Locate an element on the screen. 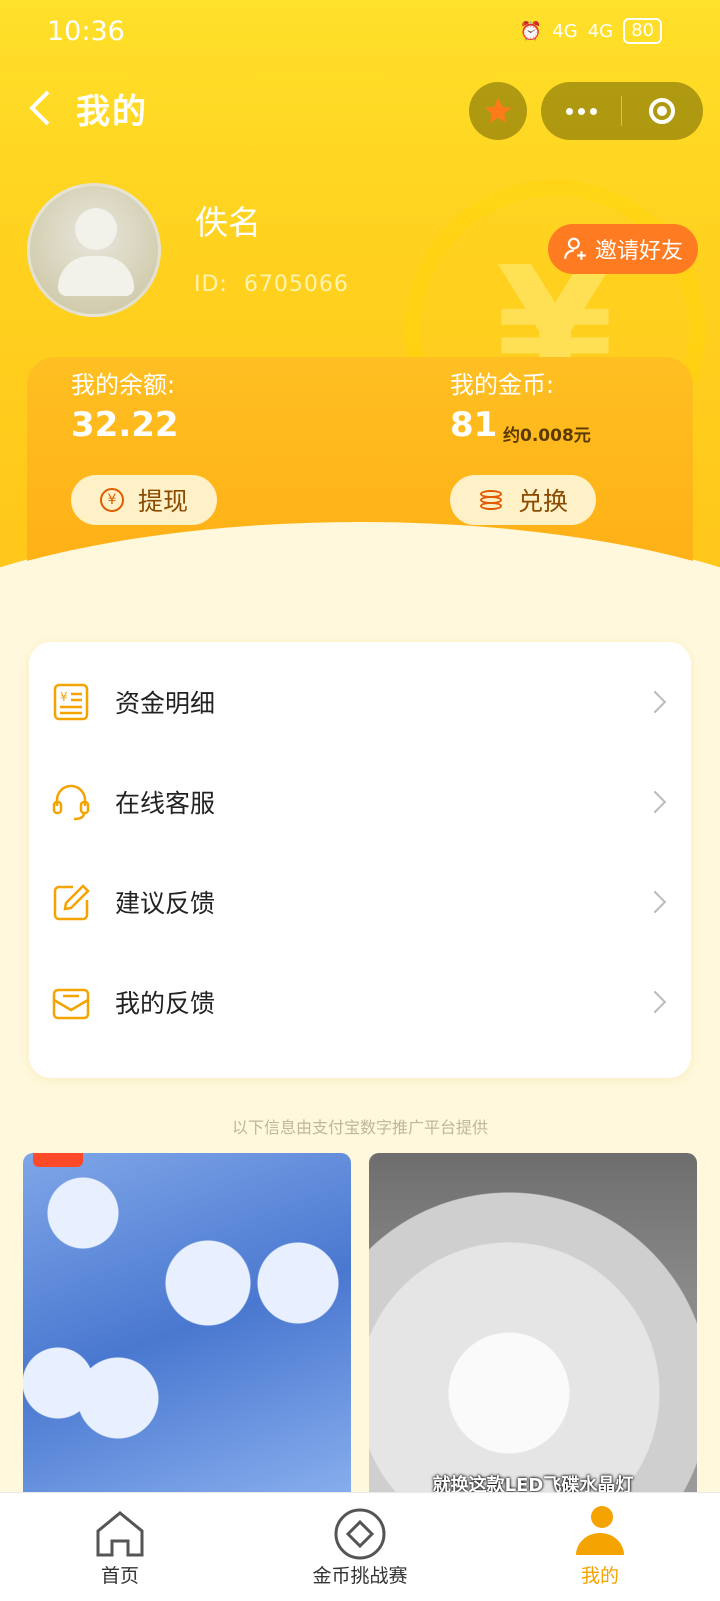 This screenshot has width=720, height=1601. user-name: 佚名 is located at coordinates (228, 222).